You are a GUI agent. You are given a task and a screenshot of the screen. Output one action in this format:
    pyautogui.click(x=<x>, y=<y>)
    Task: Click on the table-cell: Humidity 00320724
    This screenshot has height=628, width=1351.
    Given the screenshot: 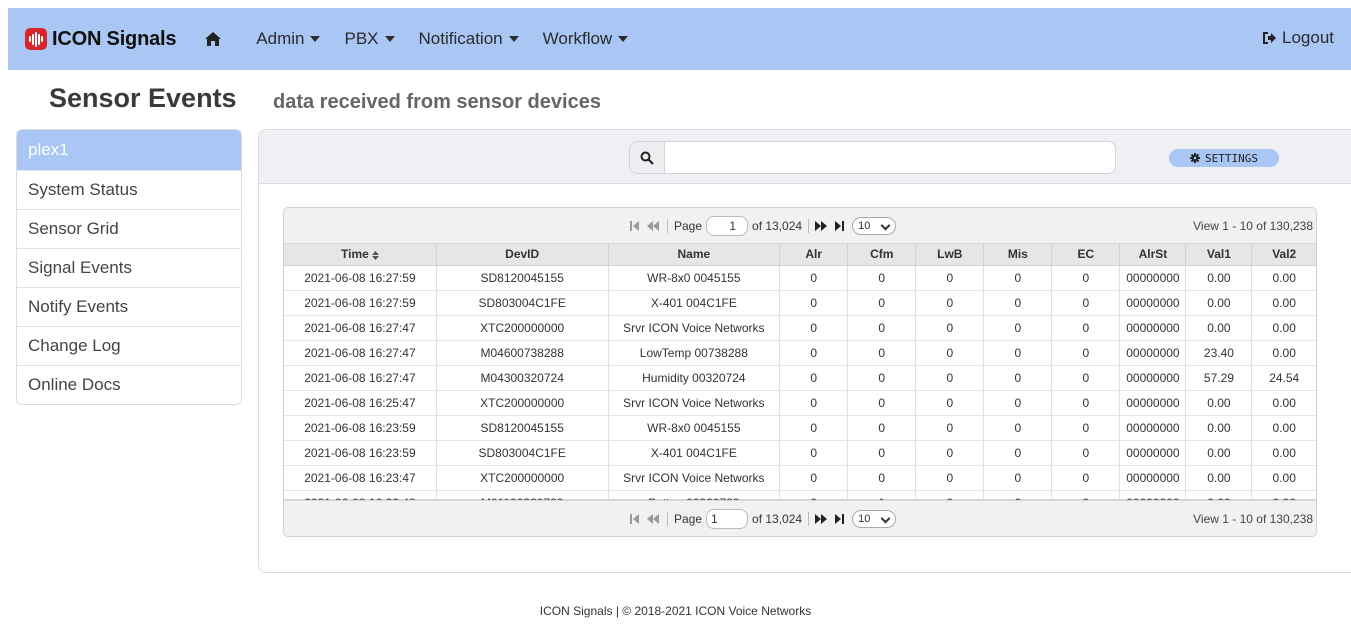 What is the action you would take?
    pyautogui.click(x=694, y=378)
    